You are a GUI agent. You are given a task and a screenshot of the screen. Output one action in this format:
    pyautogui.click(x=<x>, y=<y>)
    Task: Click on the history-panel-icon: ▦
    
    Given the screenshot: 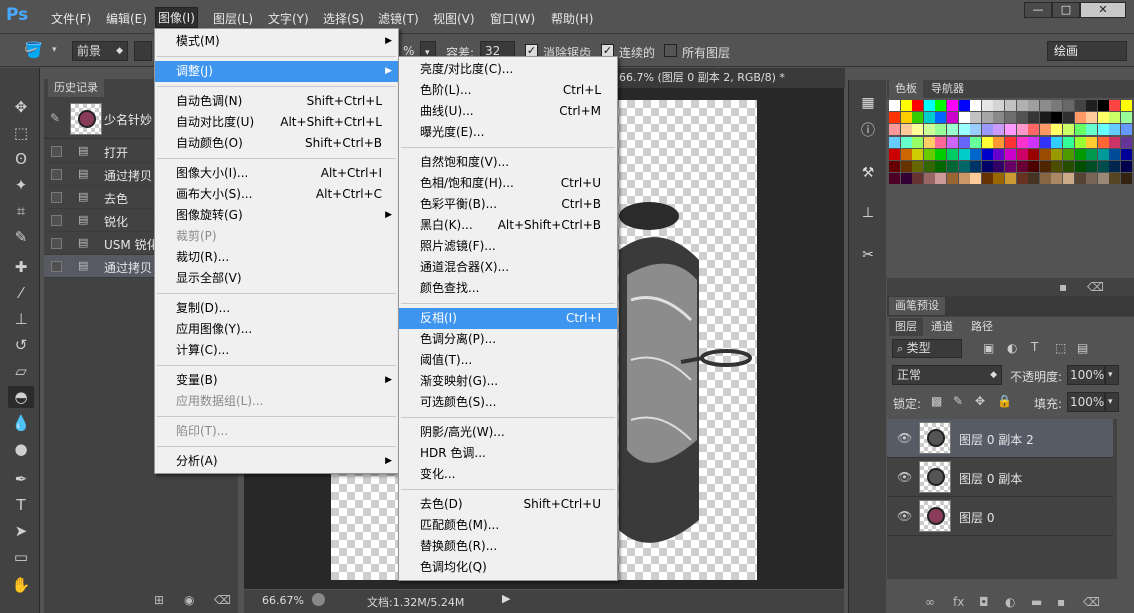 What is the action you would take?
    pyautogui.click(x=868, y=103)
    